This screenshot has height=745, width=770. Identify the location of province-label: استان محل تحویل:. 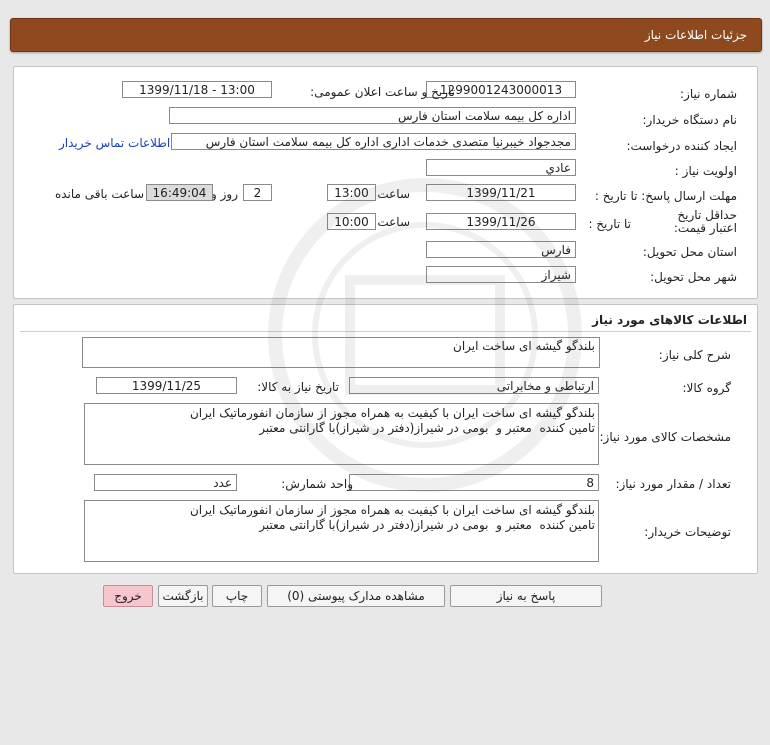
(689, 252).